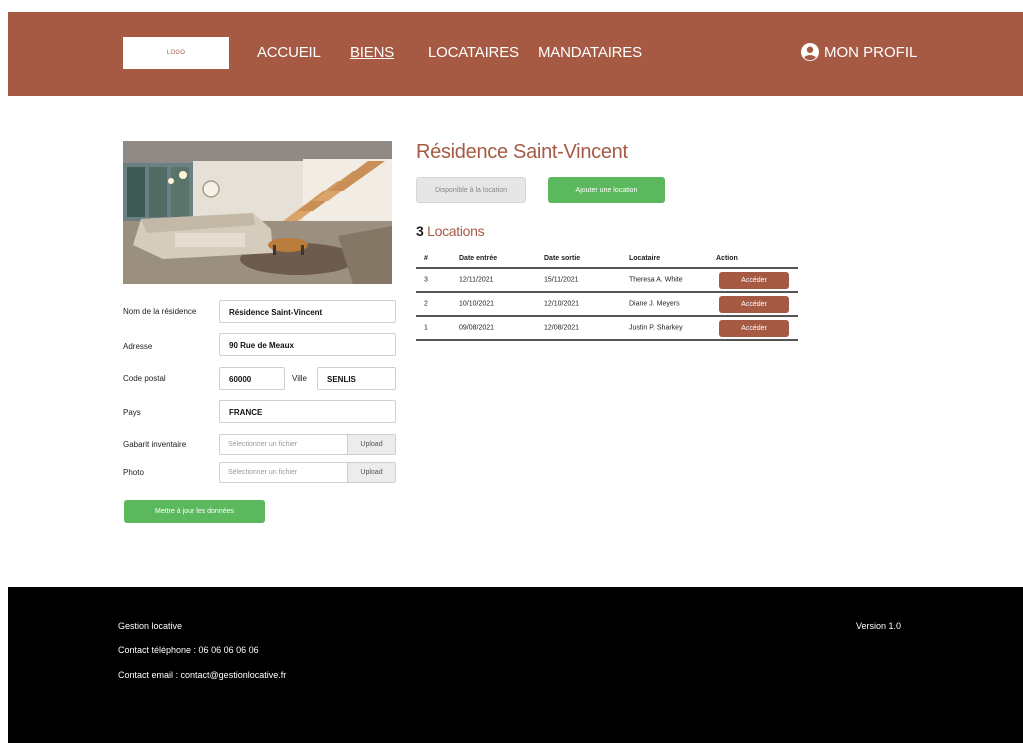 The width and height of the screenshot is (1023, 743). What do you see at coordinates (562, 328) in the screenshot?
I see `row-date-out: 12/08/2021` at bounding box center [562, 328].